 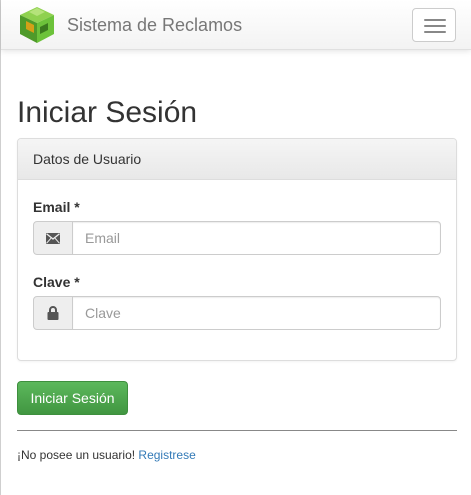 I want to click on register-prompt: ¡No posee un usuario! Registrese, so click(x=106, y=455).